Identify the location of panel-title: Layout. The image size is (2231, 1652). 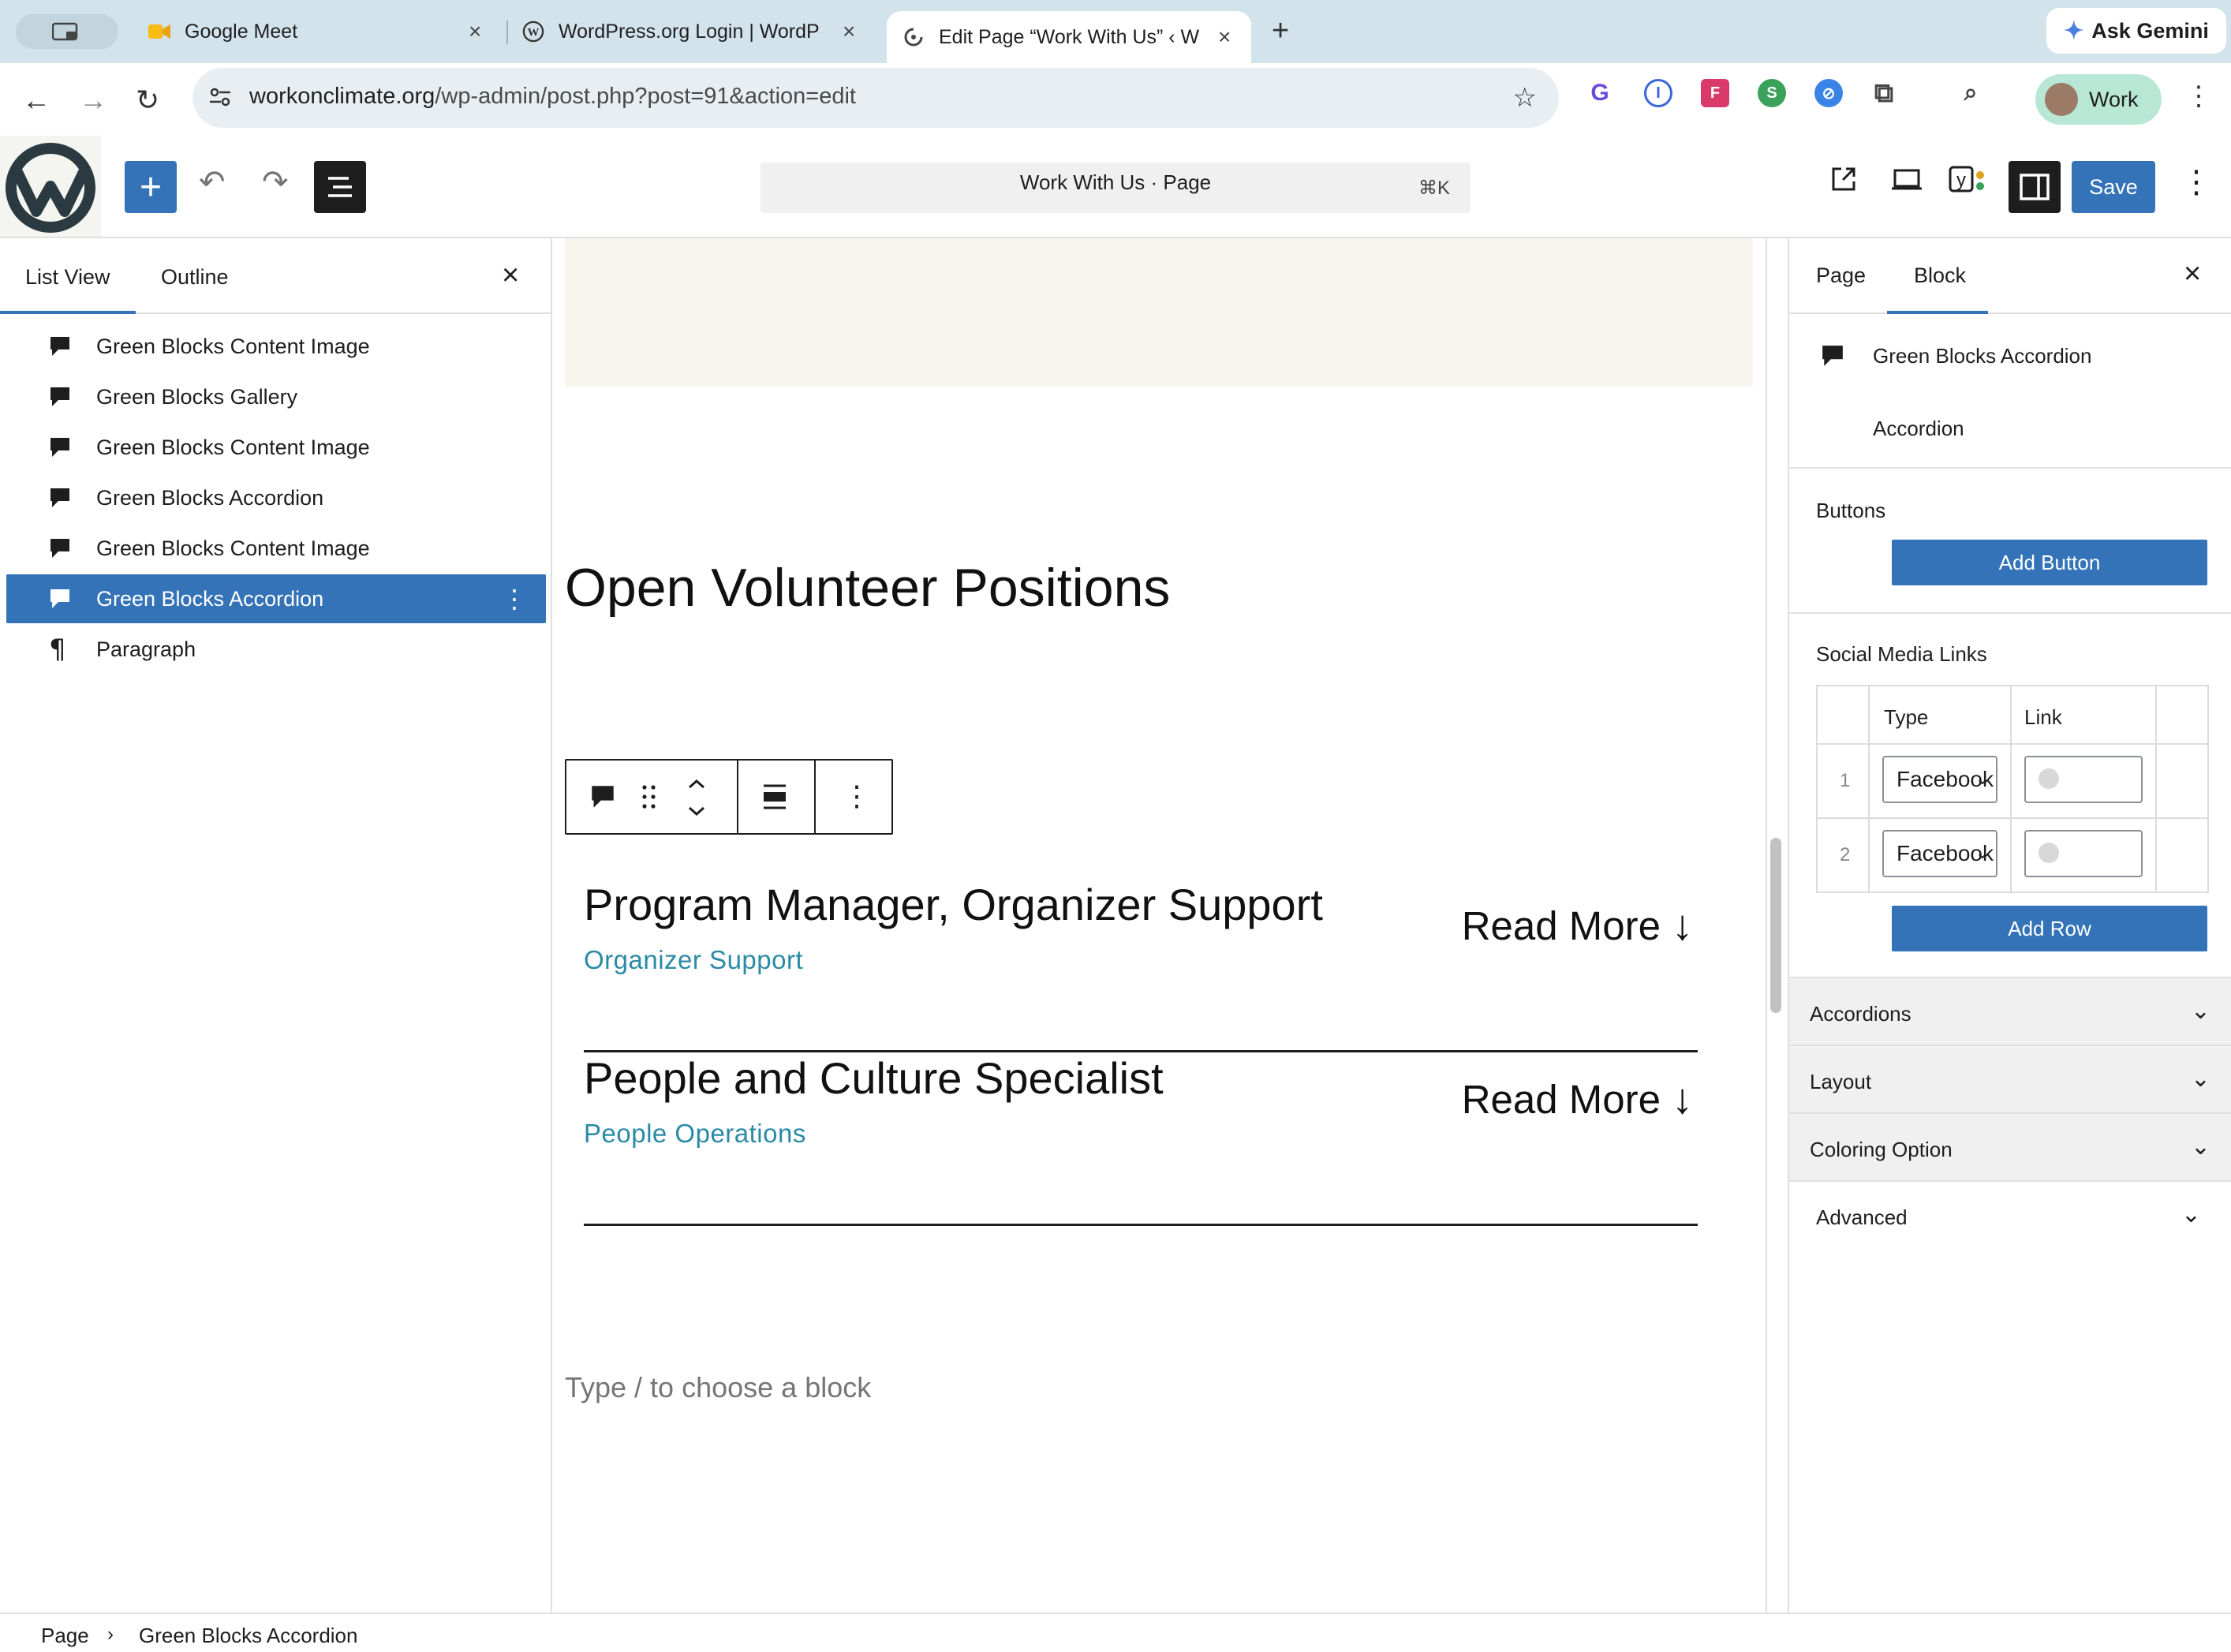
(1841, 1081).